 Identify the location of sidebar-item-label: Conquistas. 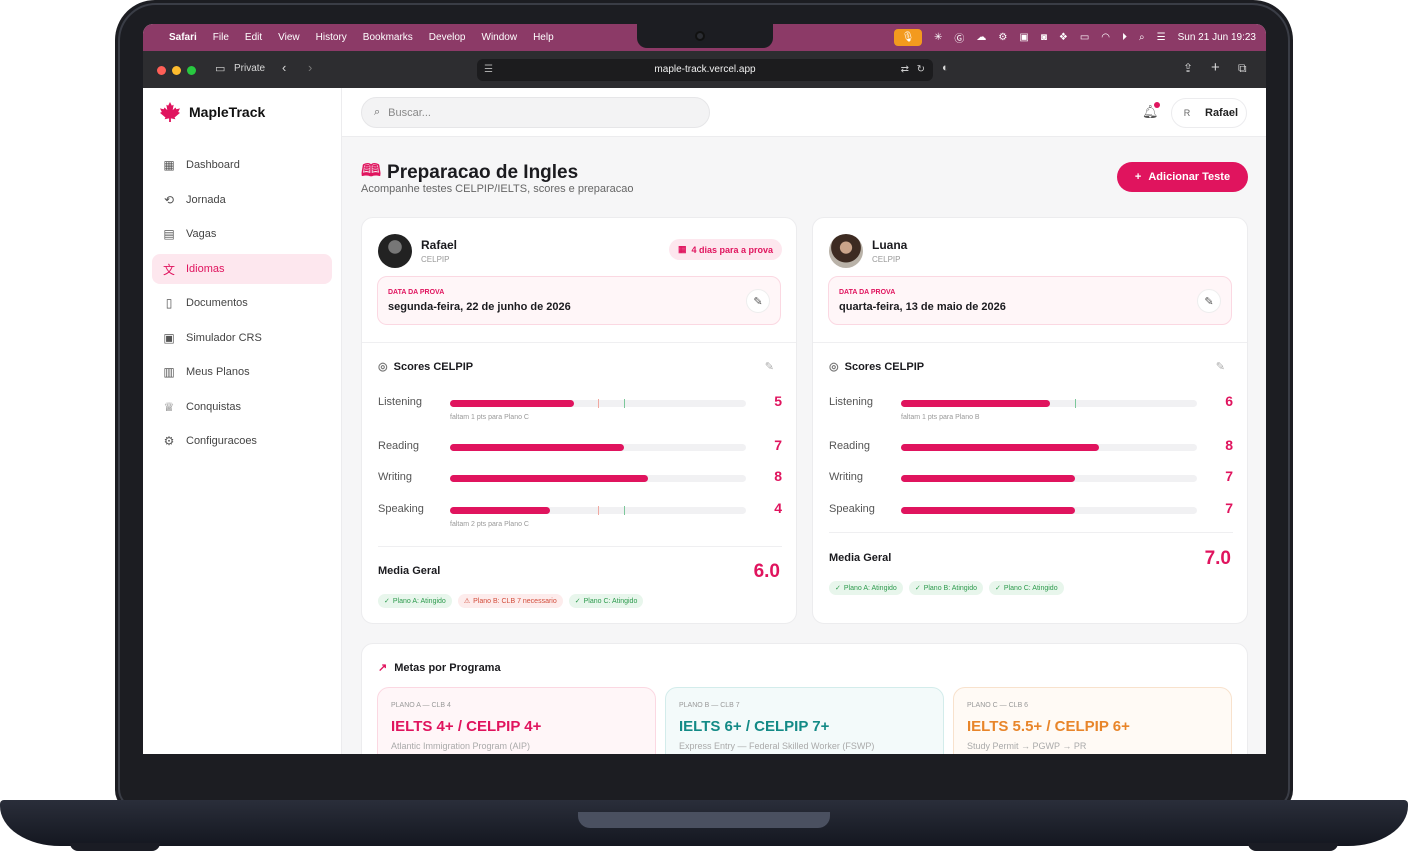
(214, 407).